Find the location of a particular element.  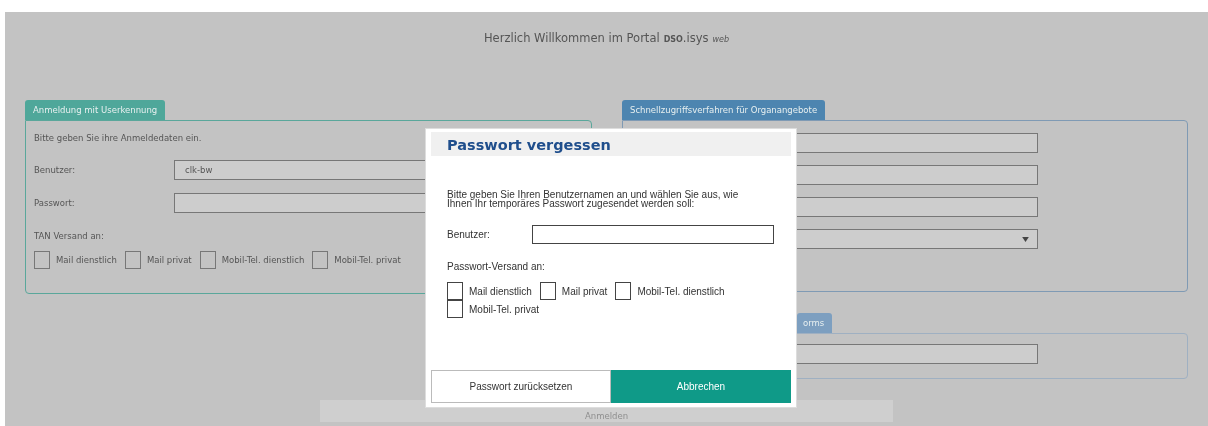

panel-tab: Schnellzugriffsverfahren für Organangebote is located at coordinates (724, 110).